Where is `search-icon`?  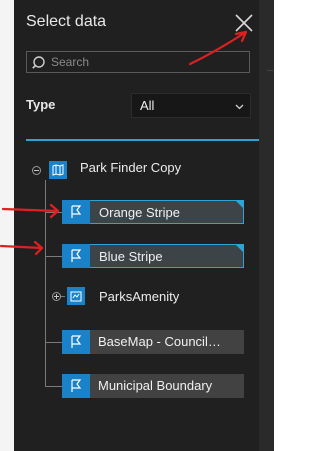 search-icon is located at coordinates (38, 62).